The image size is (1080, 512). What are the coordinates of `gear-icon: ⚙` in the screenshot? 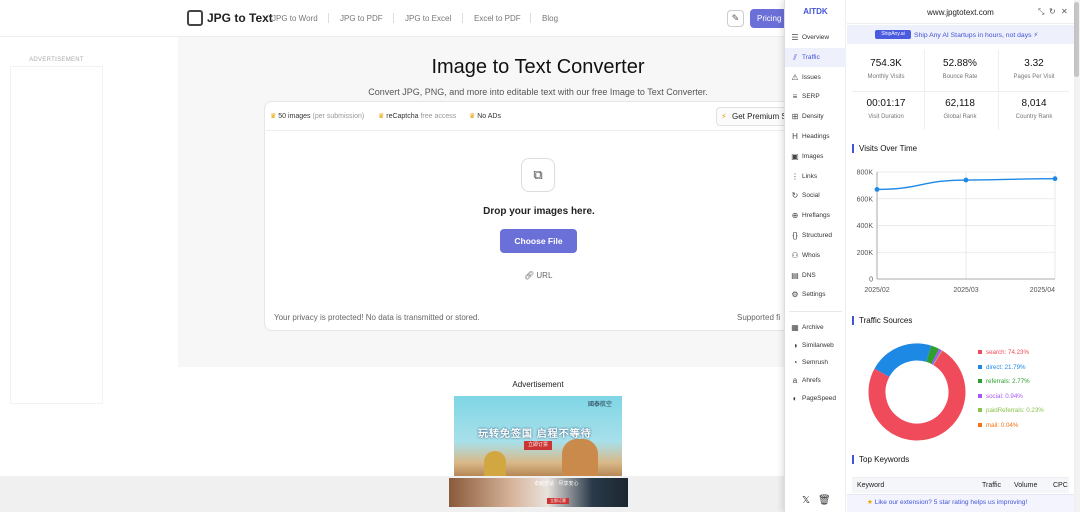 It's located at (795, 295).